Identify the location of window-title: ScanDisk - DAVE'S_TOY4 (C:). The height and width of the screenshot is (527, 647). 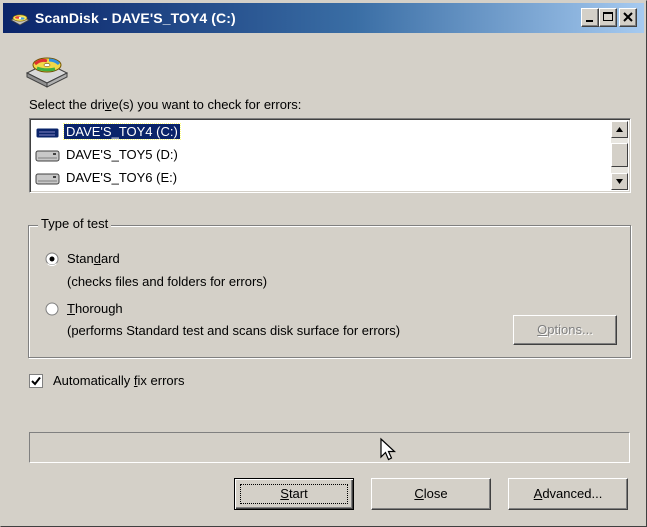
(135, 18).